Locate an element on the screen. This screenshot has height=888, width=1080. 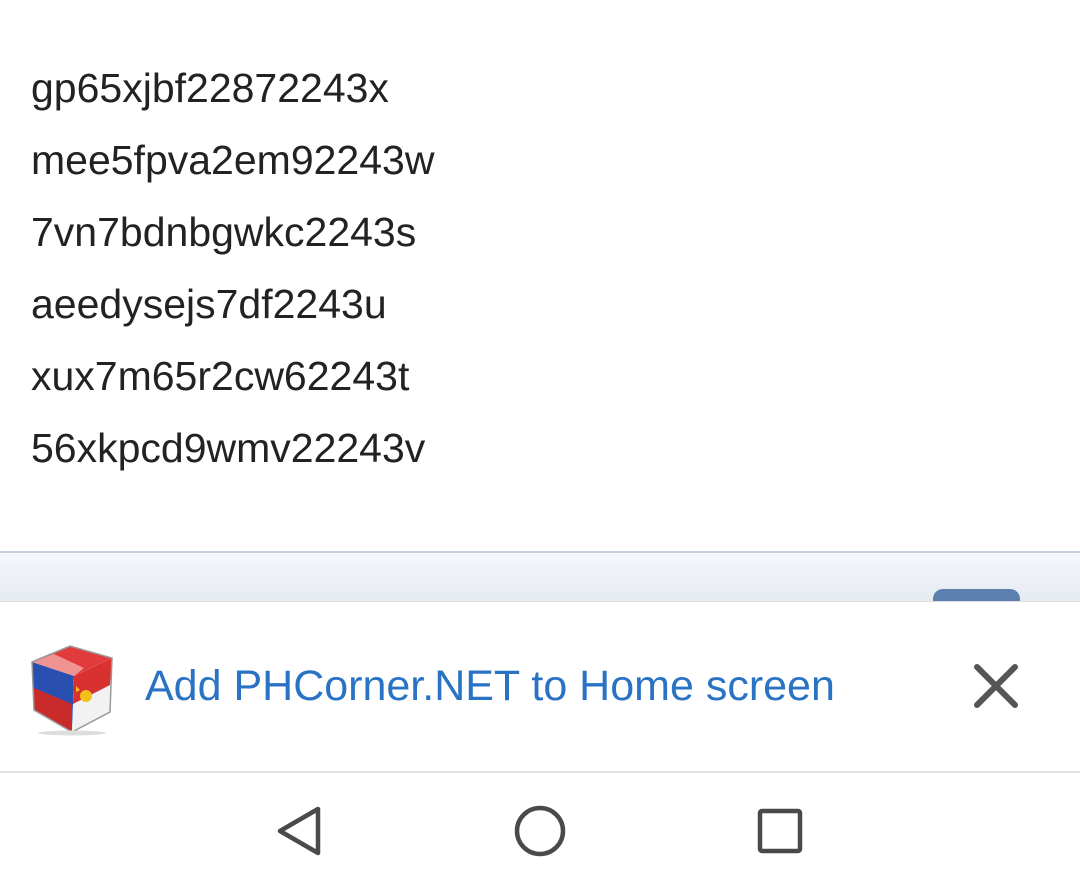
banner-text: Add PHCorner.NET to Home screen is located at coordinates (490, 686).